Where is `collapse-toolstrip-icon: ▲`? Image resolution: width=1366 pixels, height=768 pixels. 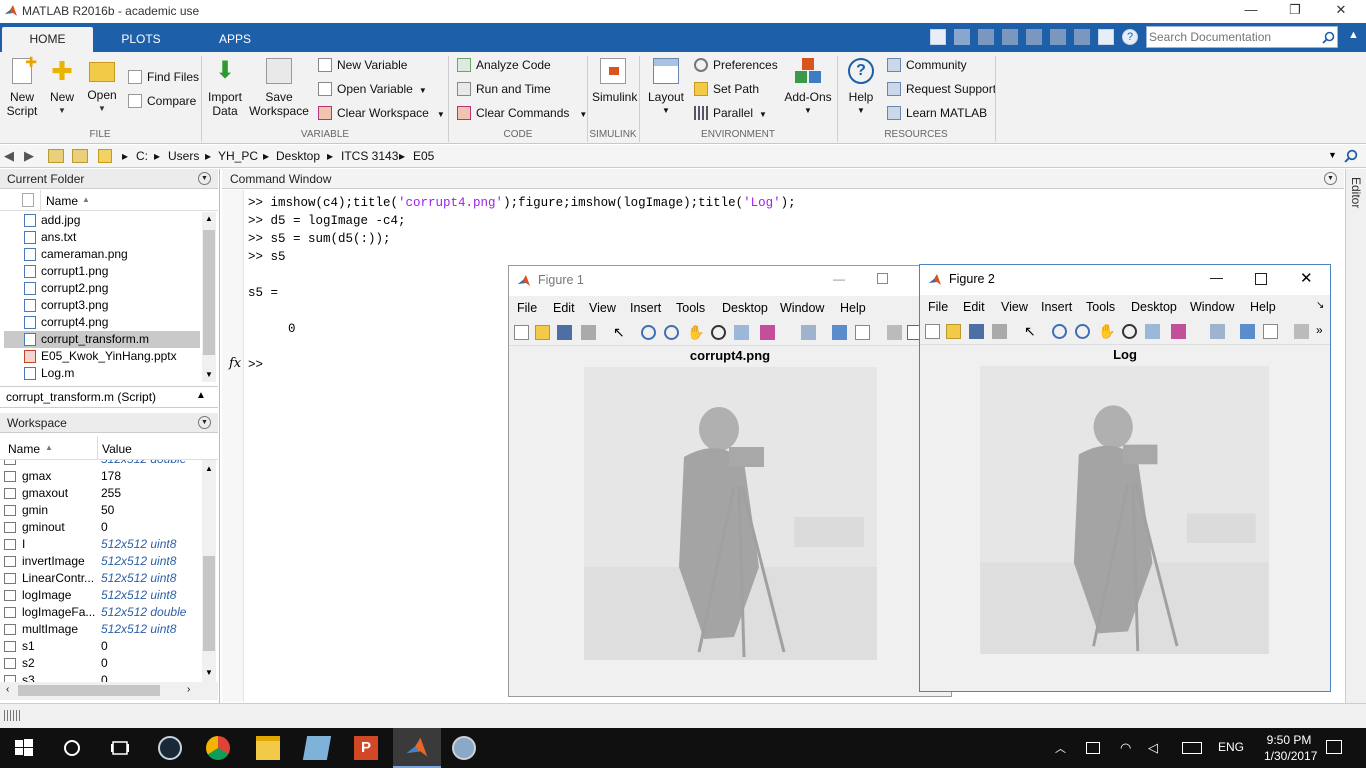 collapse-toolstrip-icon: ▲ is located at coordinates (1353, 35).